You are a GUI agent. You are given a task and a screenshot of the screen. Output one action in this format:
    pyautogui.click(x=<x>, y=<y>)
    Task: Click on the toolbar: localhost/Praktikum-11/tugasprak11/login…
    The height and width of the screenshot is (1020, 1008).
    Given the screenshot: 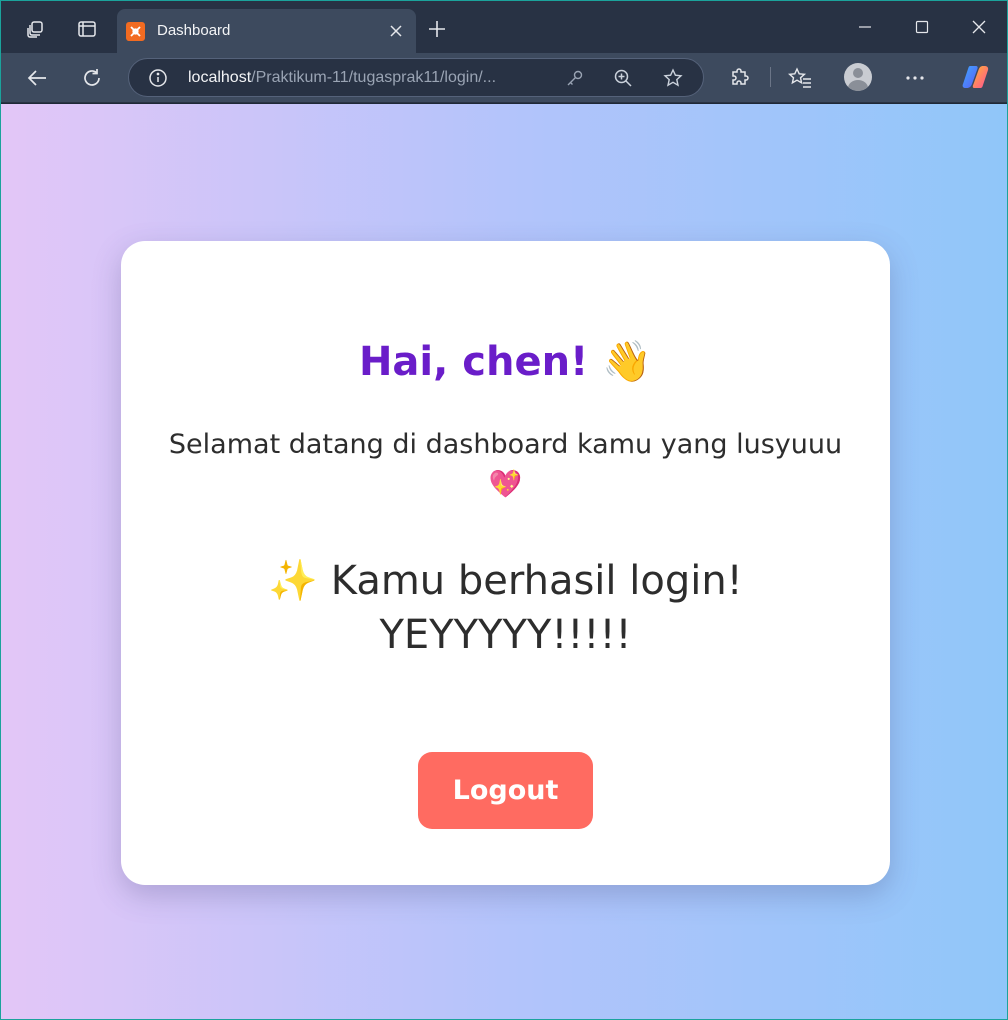 What is the action you would take?
    pyautogui.click(x=504, y=78)
    